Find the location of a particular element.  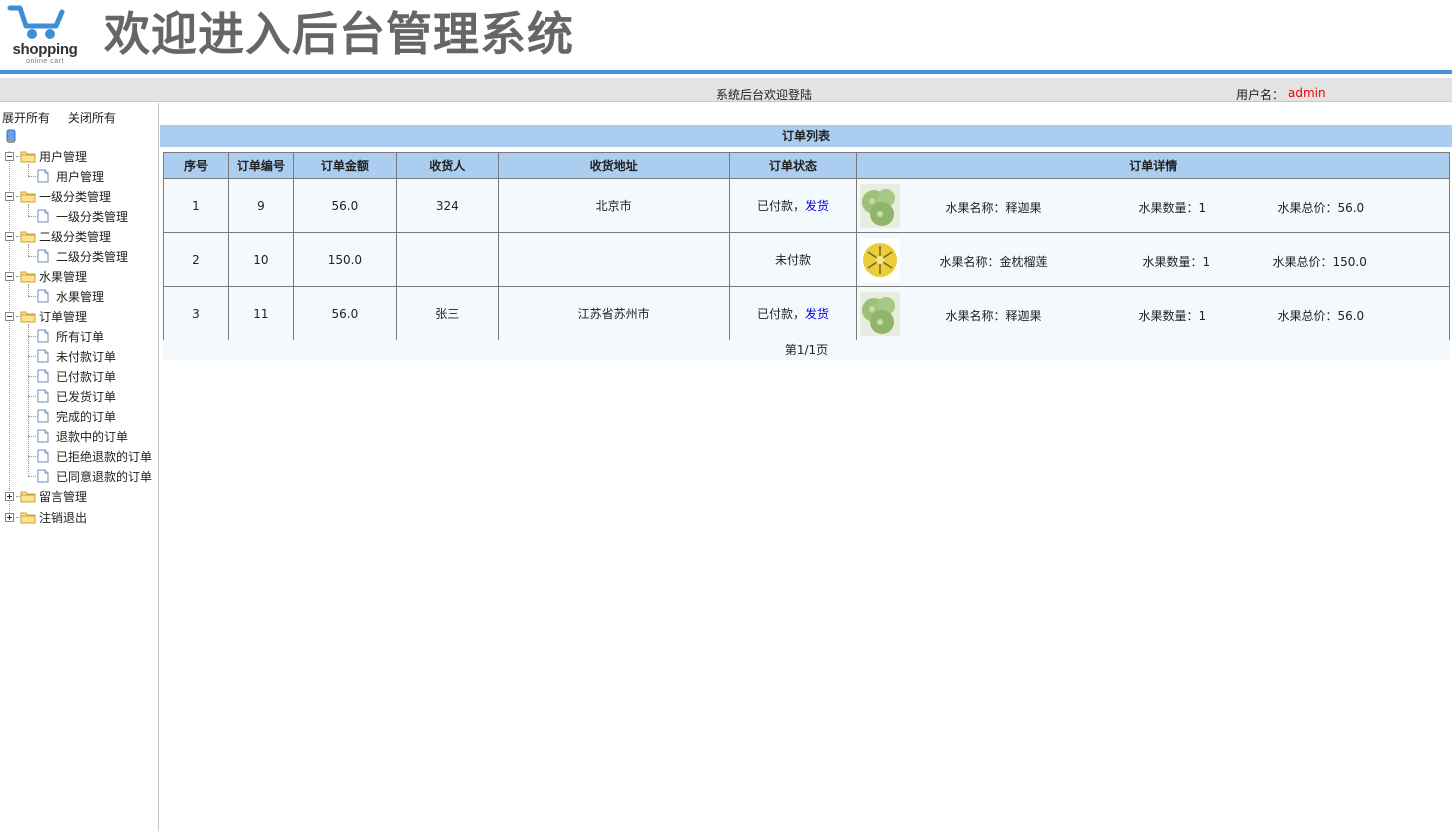

tree-node-4: 订单管理 is located at coordinates (46, 316).